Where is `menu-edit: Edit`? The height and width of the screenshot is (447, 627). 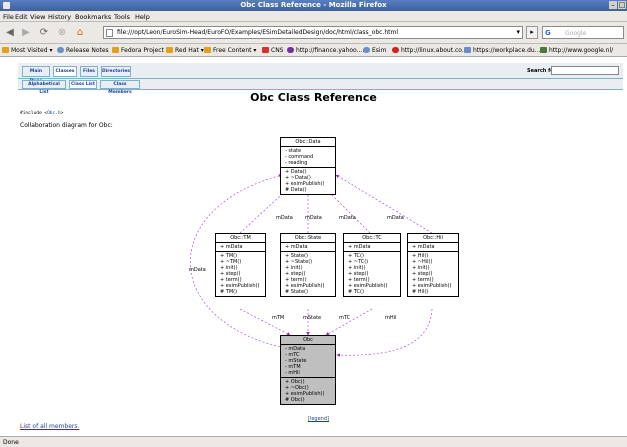
menu-edit: Edit is located at coordinates (21, 17).